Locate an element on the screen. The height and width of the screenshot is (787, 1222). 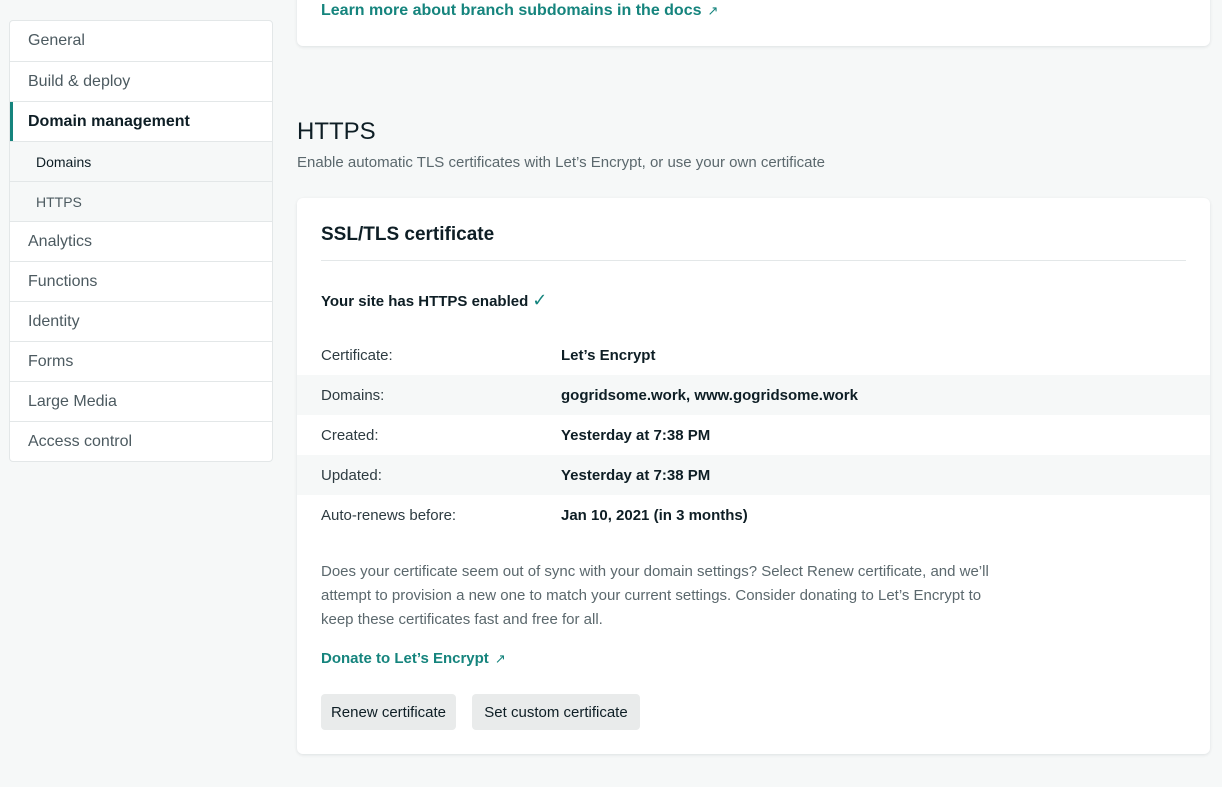
renew-certificate-button: Renew certificate is located at coordinates (388, 712).